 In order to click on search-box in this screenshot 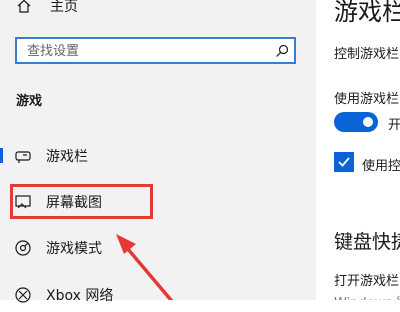, I will do `click(155, 50)`.